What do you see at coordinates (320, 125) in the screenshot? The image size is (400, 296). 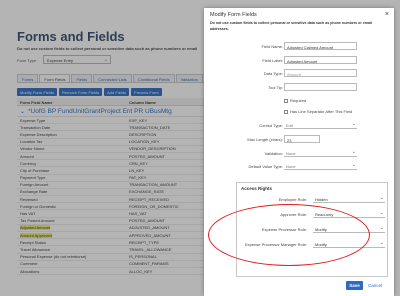 I see `control-type-select: Edit ⌄` at bounding box center [320, 125].